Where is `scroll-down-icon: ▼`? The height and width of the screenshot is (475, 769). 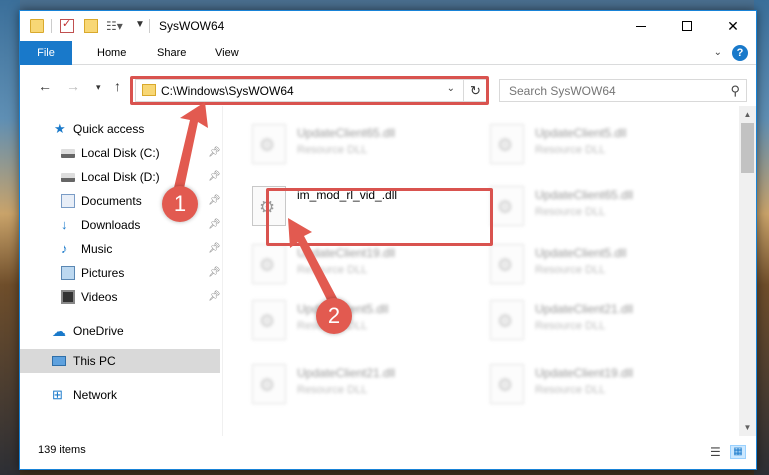 scroll-down-icon: ▼ is located at coordinates (747, 427).